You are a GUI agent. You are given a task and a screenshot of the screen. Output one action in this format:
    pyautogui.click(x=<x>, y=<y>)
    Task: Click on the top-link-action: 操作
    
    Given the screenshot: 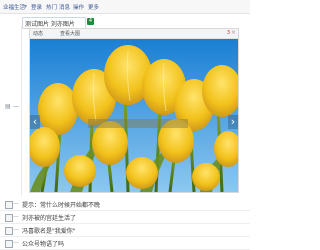 What is the action you would take?
    pyautogui.click(x=78, y=7)
    